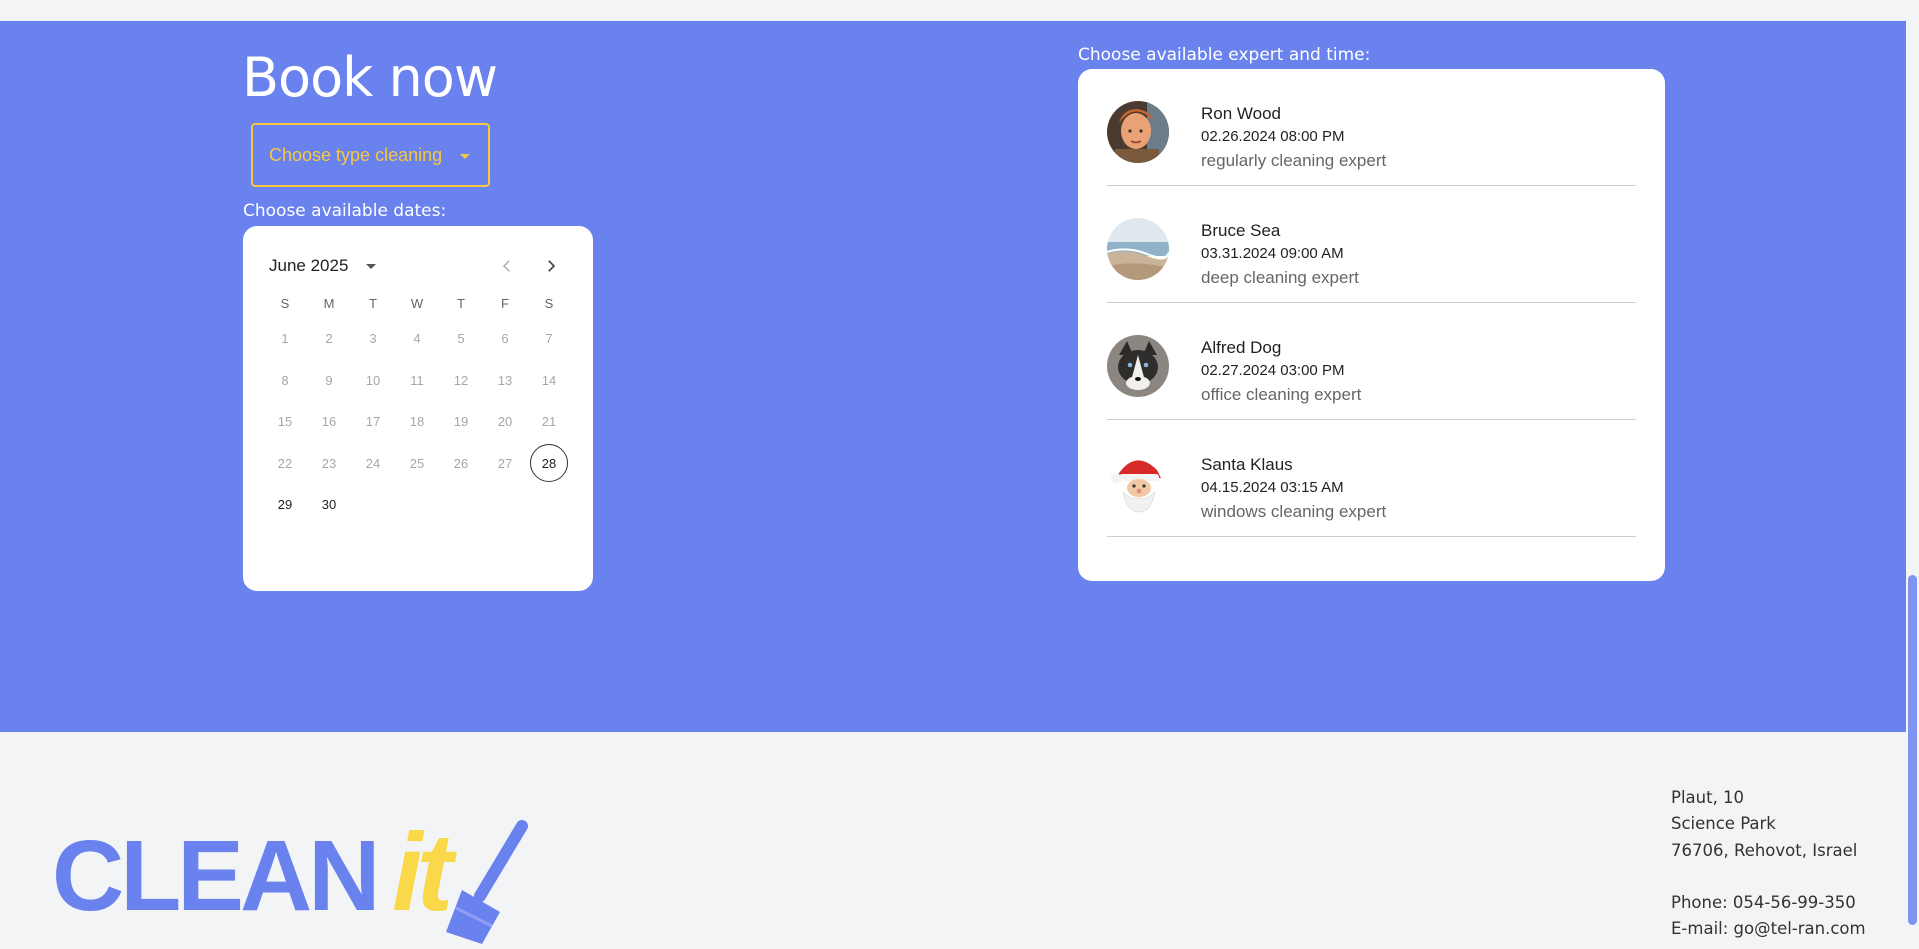 The width and height of the screenshot is (1919, 949). What do you see at coordinates (461, 380) in the screenshot?
I see `calendar-day: 12` at bounding box center [461, 380].